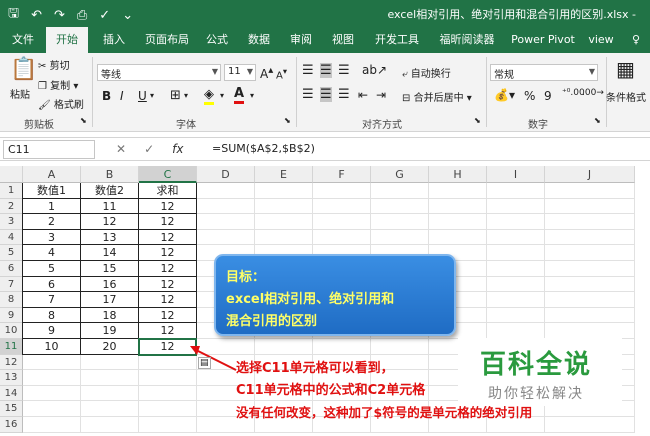  Describe the element at coordinates (536, 365) in the screenshot. I see `watermark-brand: 百科全说` at that location.